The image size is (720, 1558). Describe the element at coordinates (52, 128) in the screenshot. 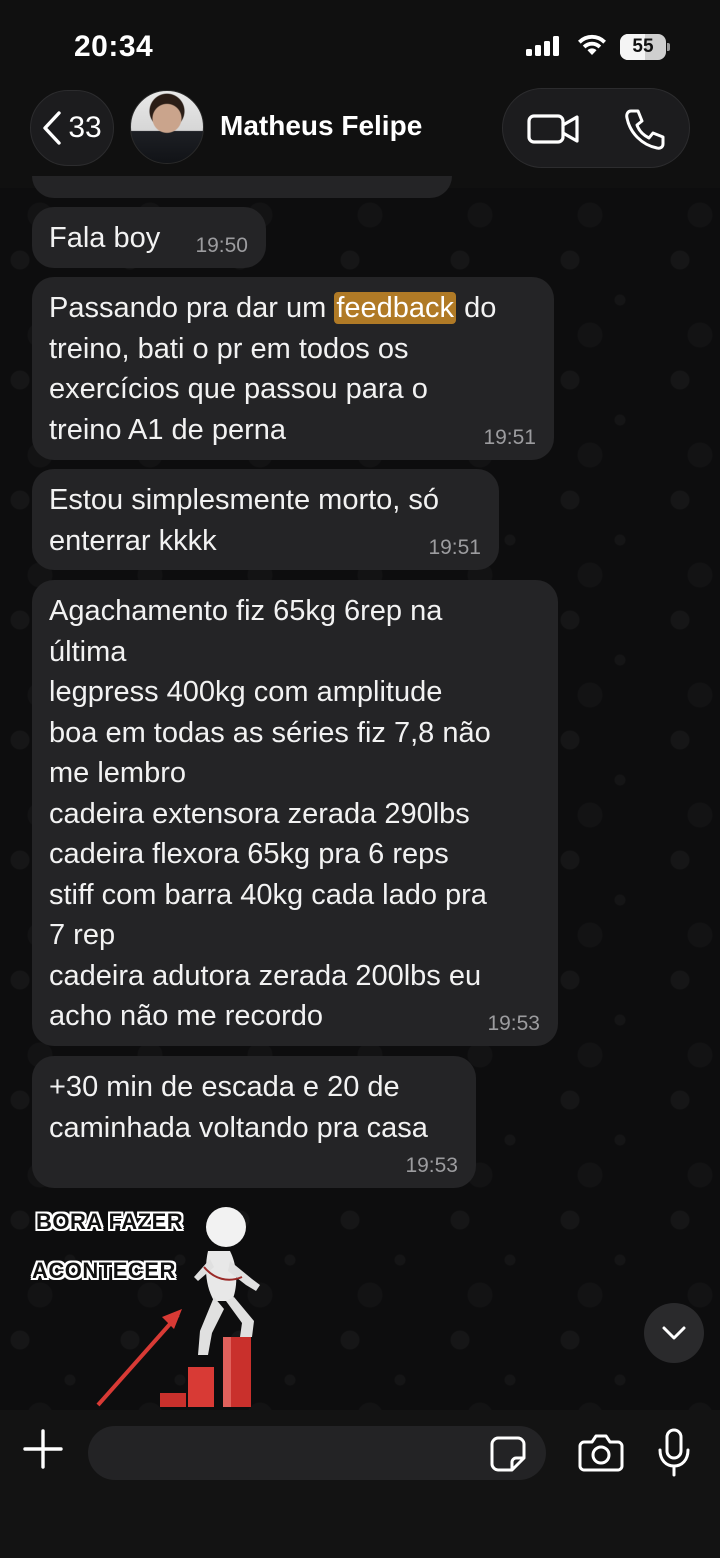

I see `chevron-left-icon` at that location.